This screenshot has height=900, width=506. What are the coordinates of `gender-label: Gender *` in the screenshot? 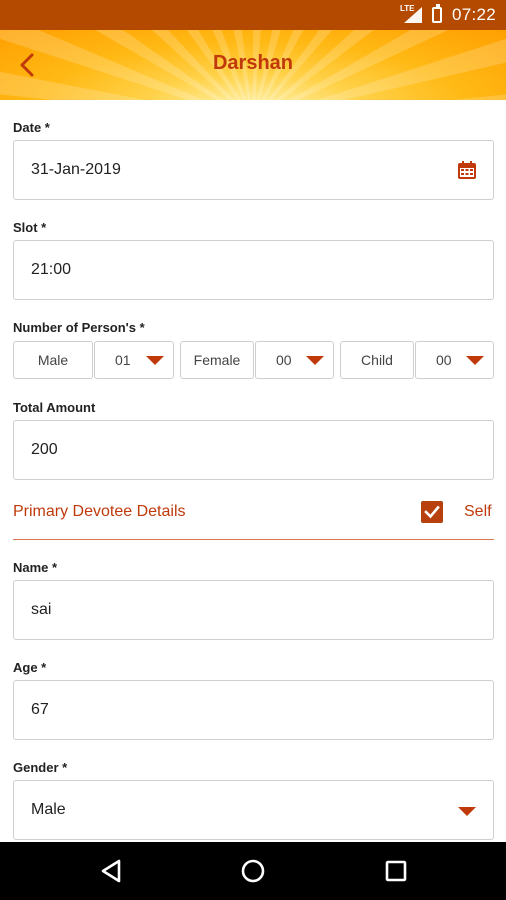 It's located at (40, 767).